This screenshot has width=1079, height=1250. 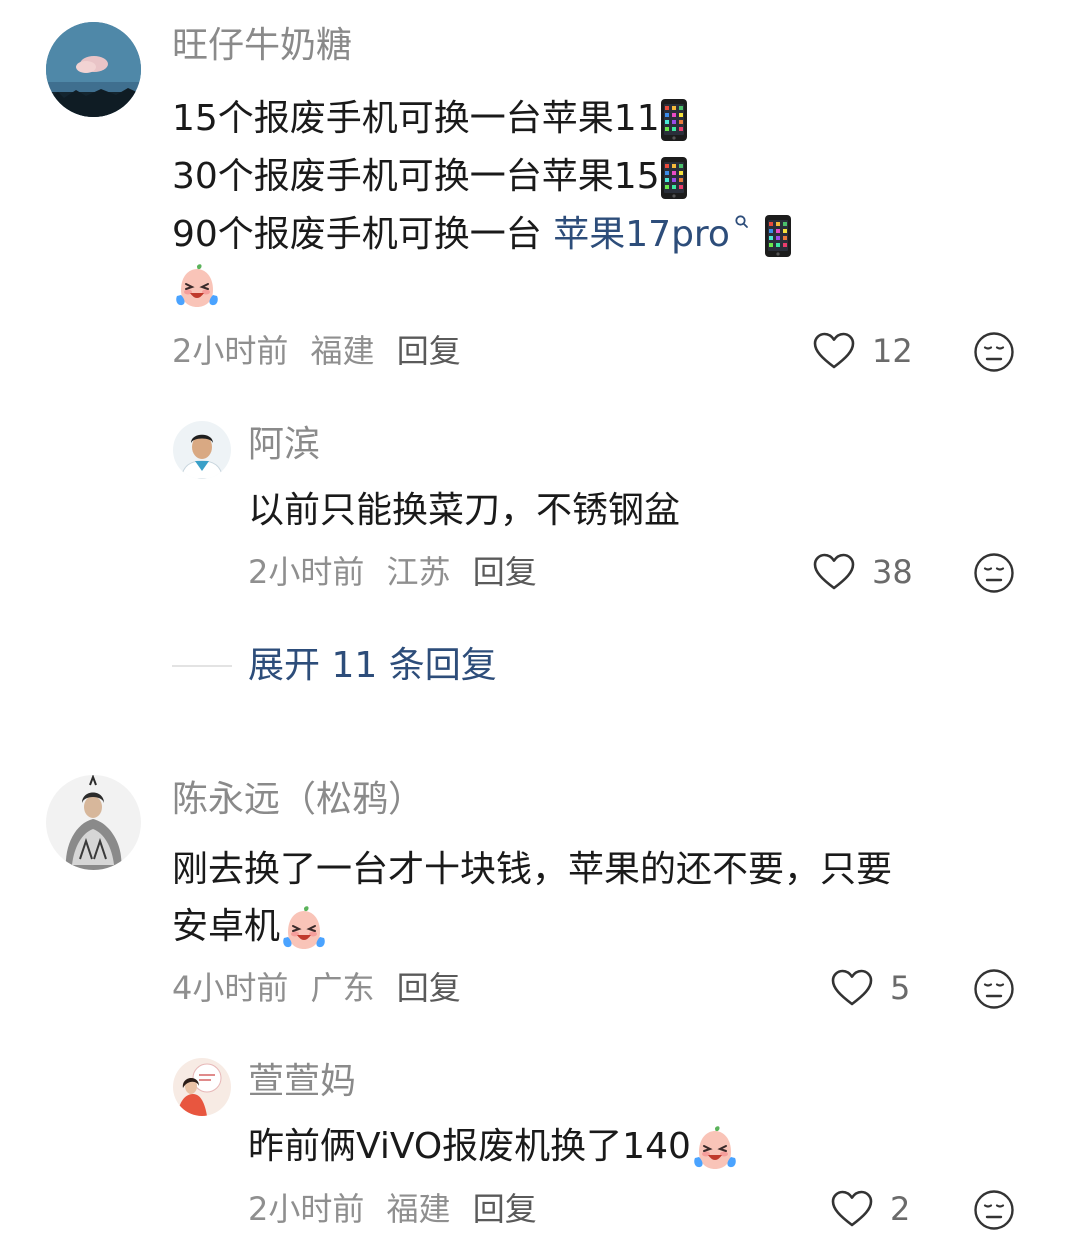 I want to click on reply-text-line: 昨前俩ViVO报废机换了140, so click(x=493, y=1148).